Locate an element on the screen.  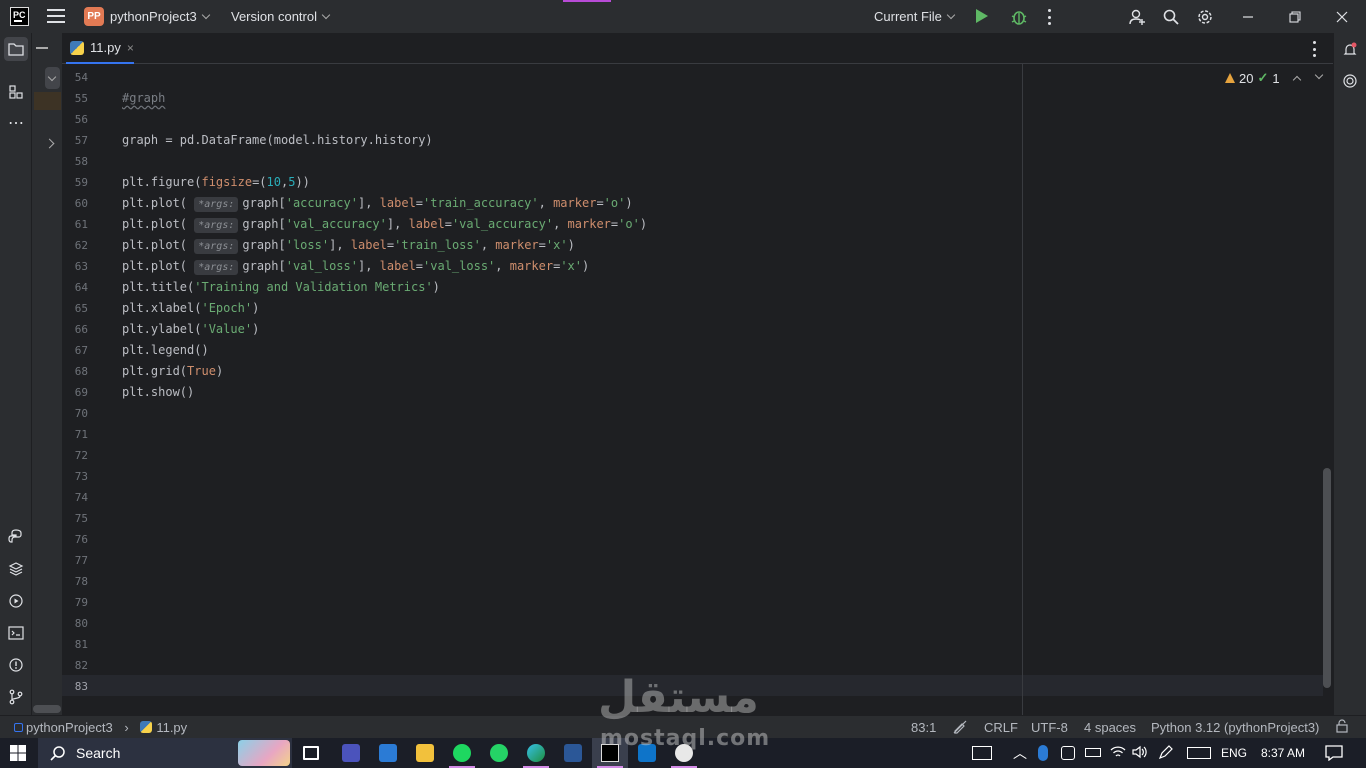
more-tools-icon: ⋯ is located at coordinates (16, 123).